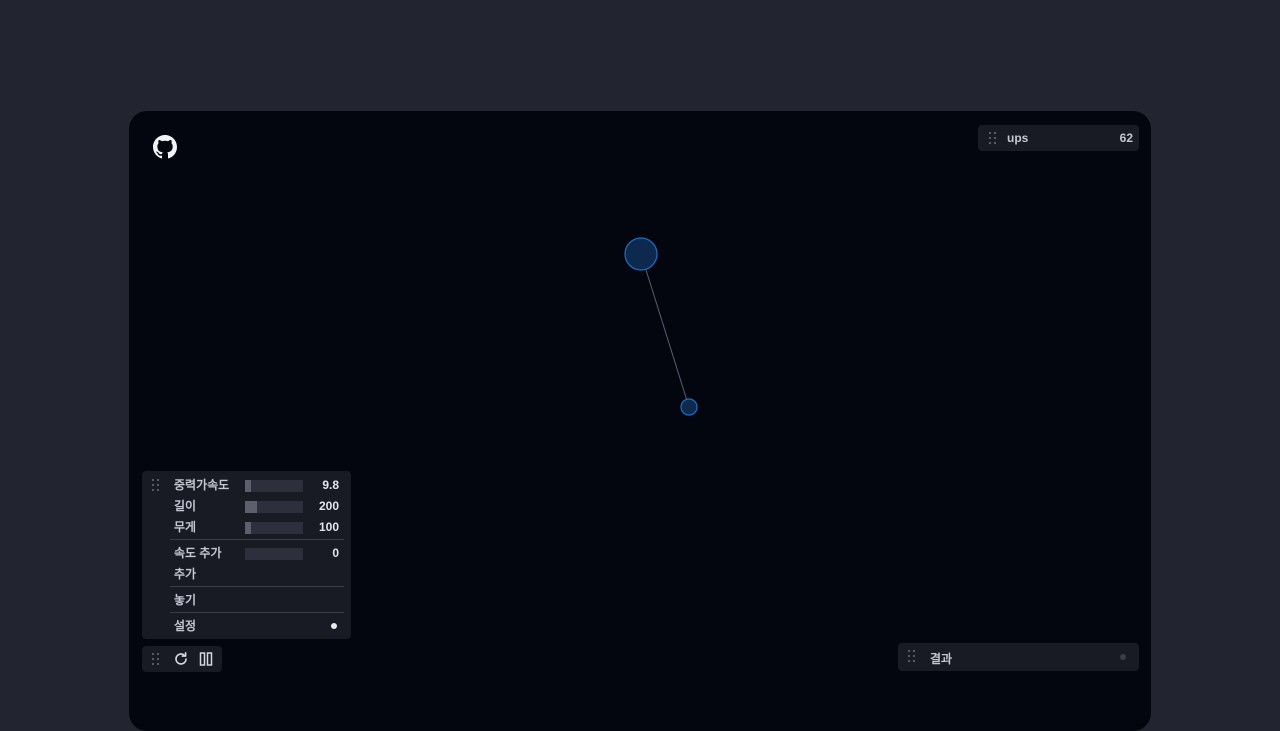  What do you see at coordinates (689, 407) in the screenshot?
I see `pendulum-bob` at bounding box center [689, 407].